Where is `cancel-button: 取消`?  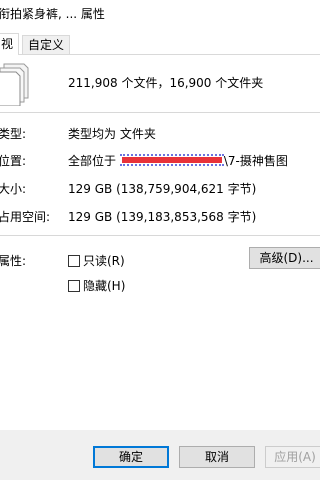
cancel-button: 取消 is located at coordinates (217, 457).